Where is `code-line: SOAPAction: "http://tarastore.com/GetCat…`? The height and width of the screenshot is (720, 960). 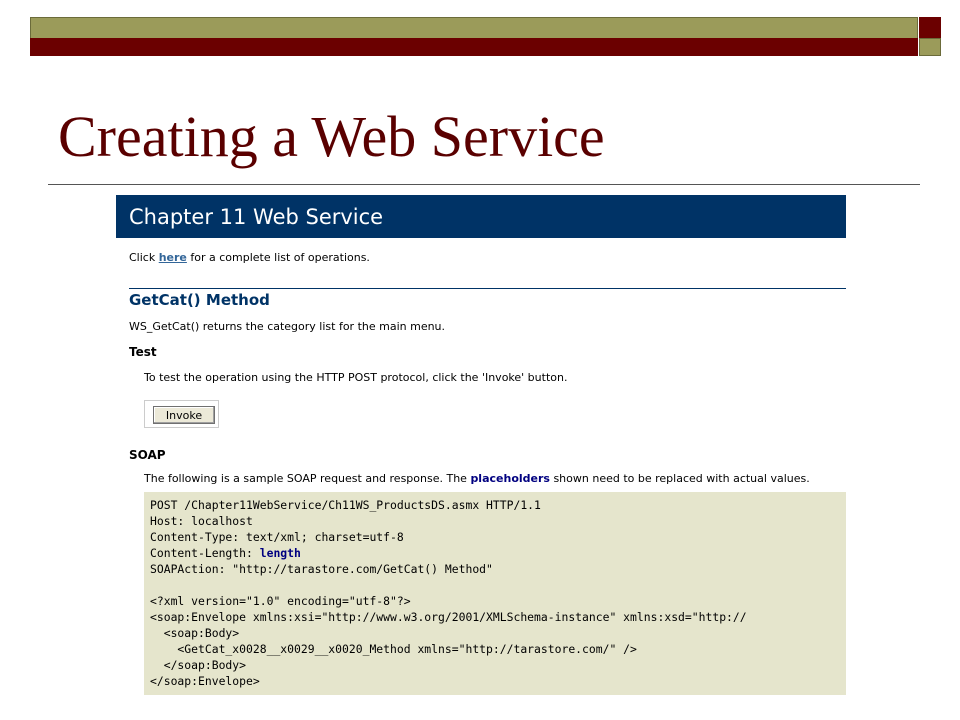
code-line: SOAPAction: "http://tarastore.com/GetCat… is located at coordinates (321, 569).